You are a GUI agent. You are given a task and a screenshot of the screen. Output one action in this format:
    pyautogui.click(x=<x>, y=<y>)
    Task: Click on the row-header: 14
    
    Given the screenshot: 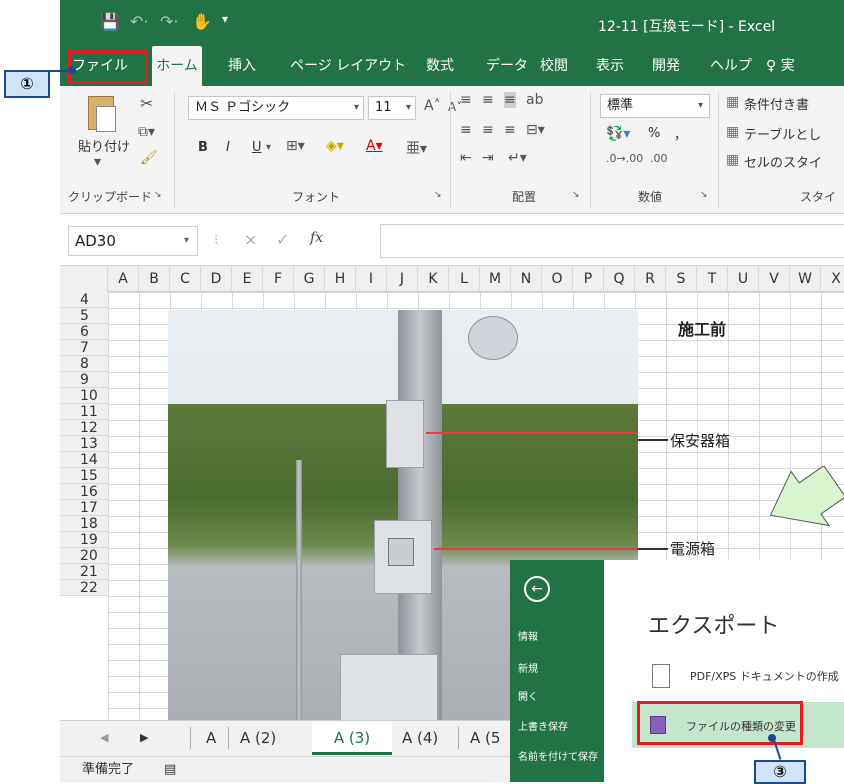 What is the action you would take?
    pyautogui.click(x=84, y=460)
    